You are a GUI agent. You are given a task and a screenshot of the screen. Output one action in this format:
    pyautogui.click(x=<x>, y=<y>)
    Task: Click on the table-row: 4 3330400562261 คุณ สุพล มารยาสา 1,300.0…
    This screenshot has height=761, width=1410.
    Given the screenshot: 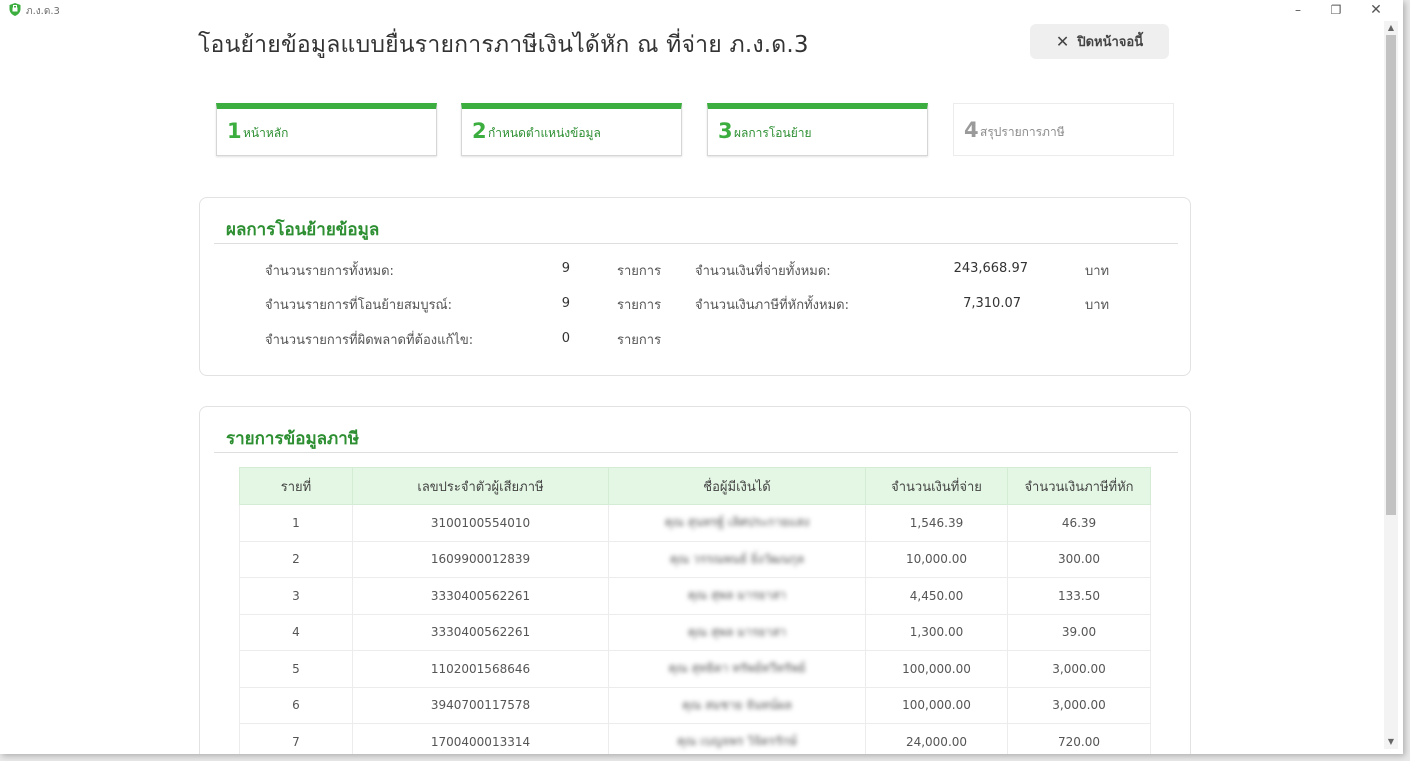 What is the action you would take?
    pyautogui.click(x=695, y=632)
    